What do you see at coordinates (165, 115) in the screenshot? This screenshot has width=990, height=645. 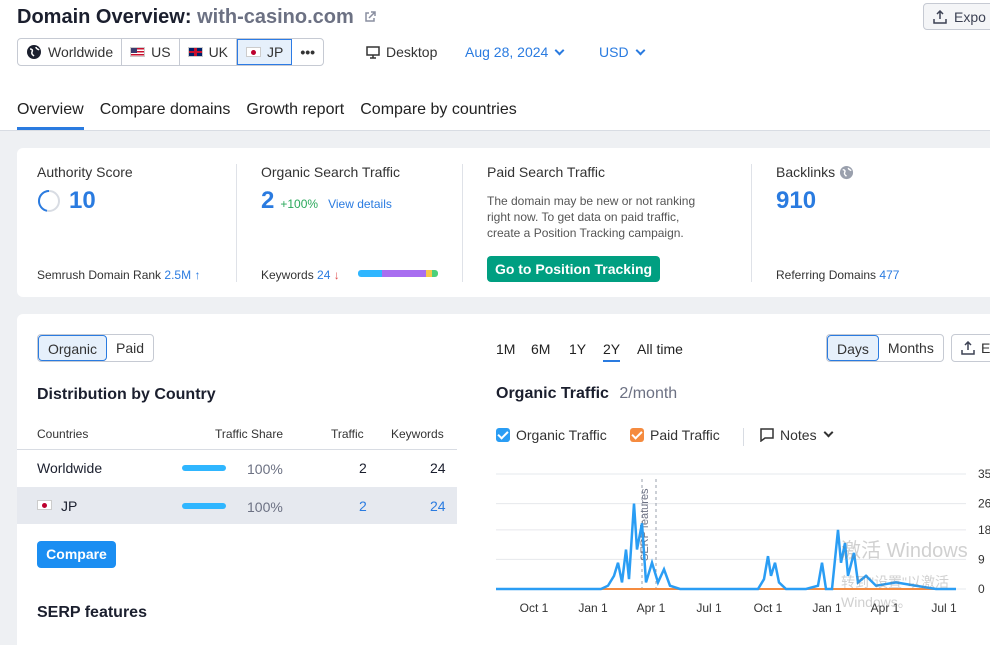 I see `tab-compare-domains: Compare domains` at bounding box center [165, 115].